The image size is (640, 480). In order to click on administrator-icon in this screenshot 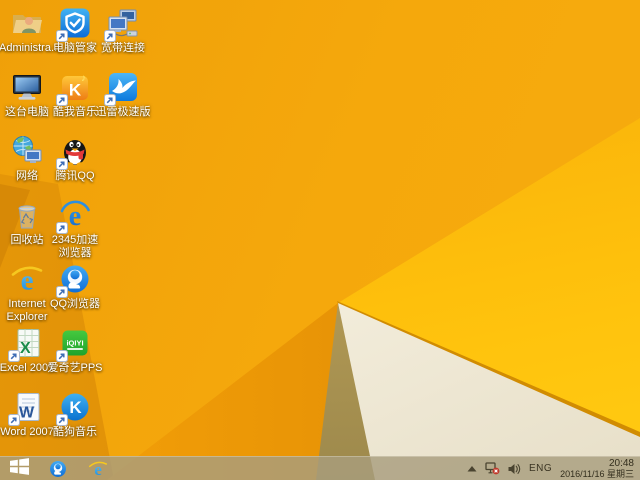, I will do `click(27, 23)`.